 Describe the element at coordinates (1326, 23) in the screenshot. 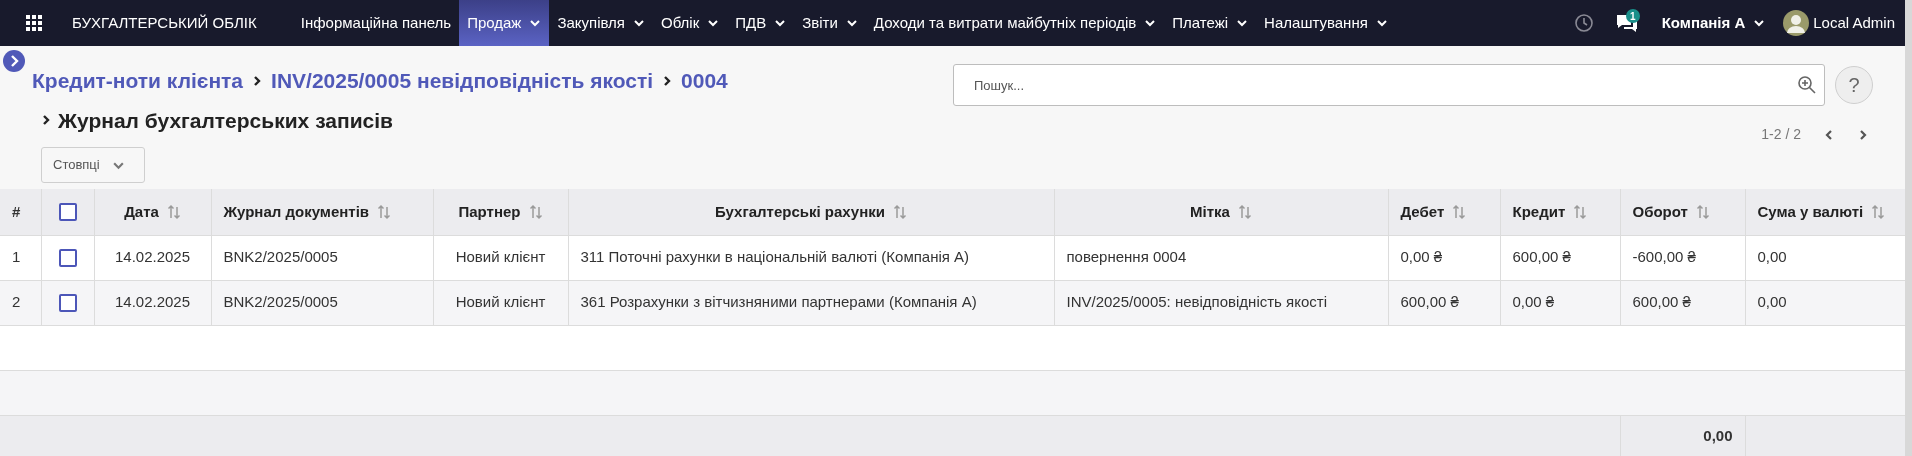

I see `menu-item: Налаштування` at that location.